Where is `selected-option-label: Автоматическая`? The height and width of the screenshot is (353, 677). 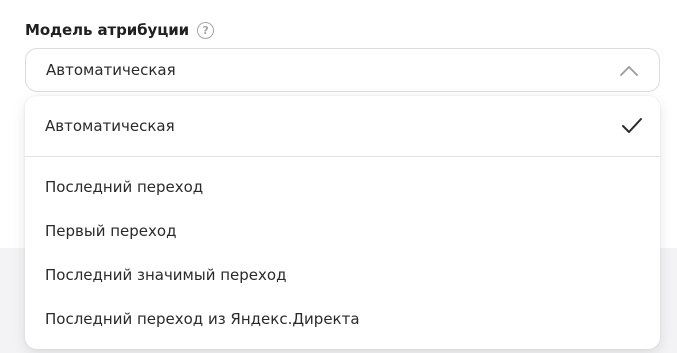 selected-option-label: Автоматическая is located at coordinates (110, 126).